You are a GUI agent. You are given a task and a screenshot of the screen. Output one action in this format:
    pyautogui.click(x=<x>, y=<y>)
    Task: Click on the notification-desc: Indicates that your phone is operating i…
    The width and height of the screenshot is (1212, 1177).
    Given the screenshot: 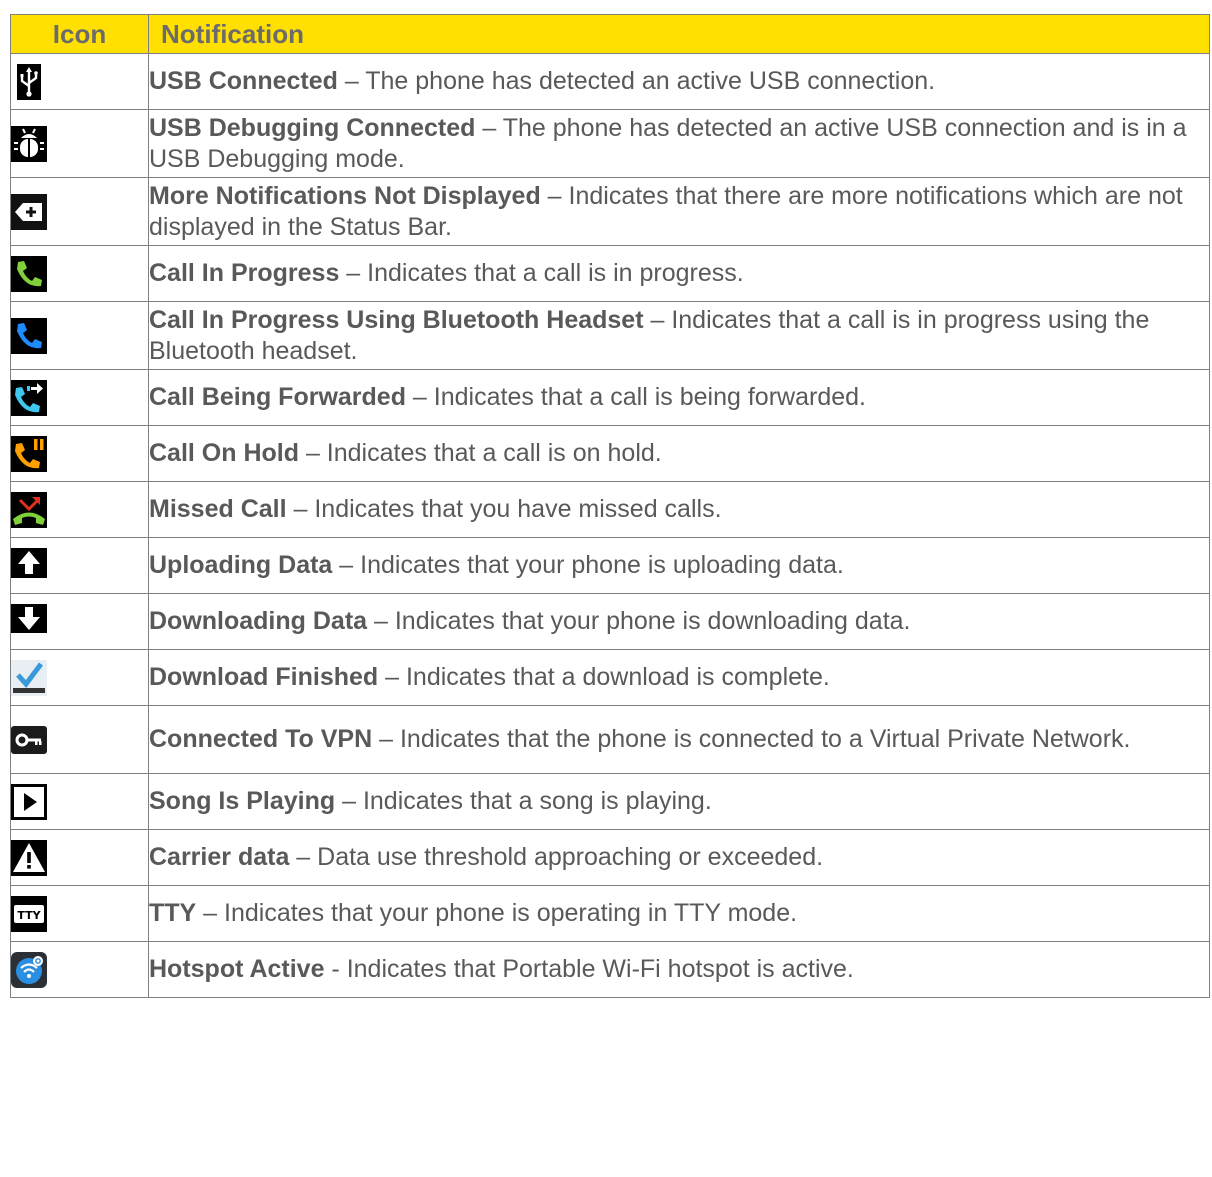 What is the action you would take?
    pyautogui.click(x=511, y=913)
    